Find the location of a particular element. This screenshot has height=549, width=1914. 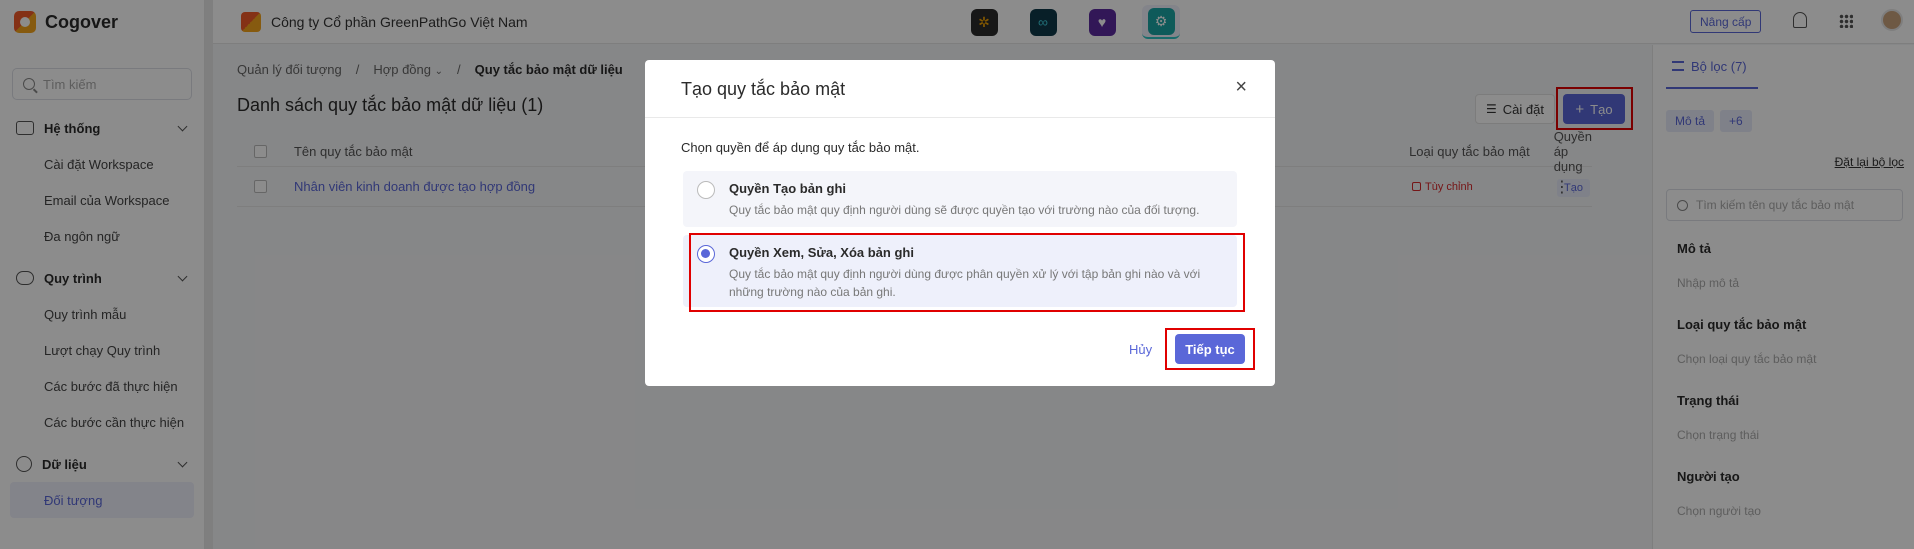

close-icon: × is located at coordinates (1241, 87).